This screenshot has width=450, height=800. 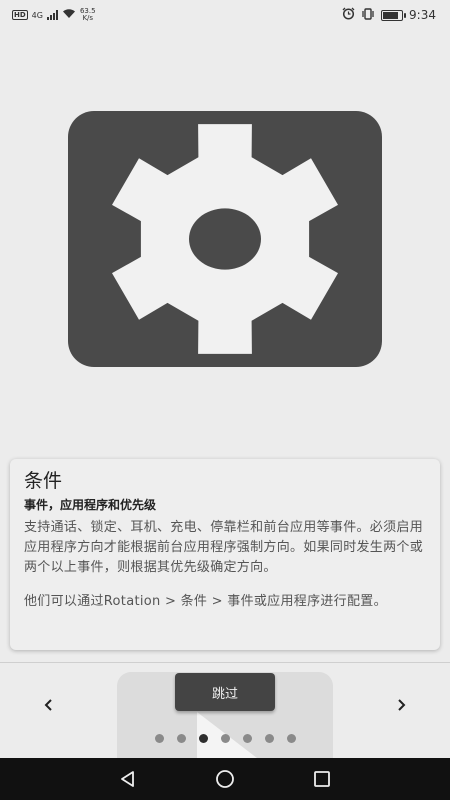 I want to click on status-left: HD 4G 63.5 K/s, so click(x=54, y=15).